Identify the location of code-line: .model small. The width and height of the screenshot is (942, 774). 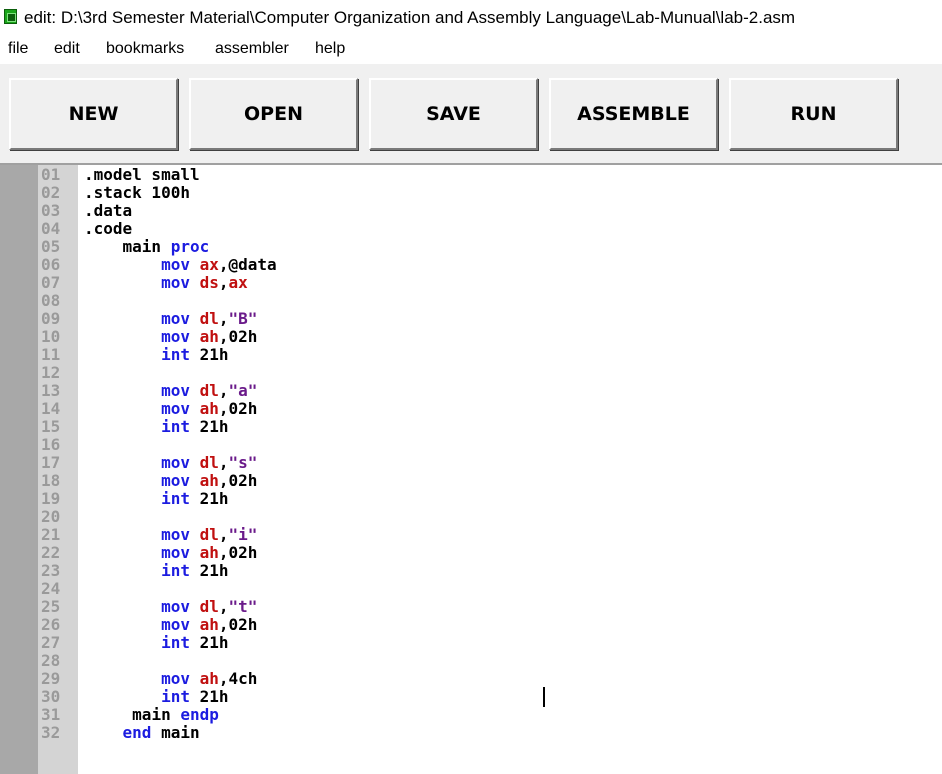
(142, 175).